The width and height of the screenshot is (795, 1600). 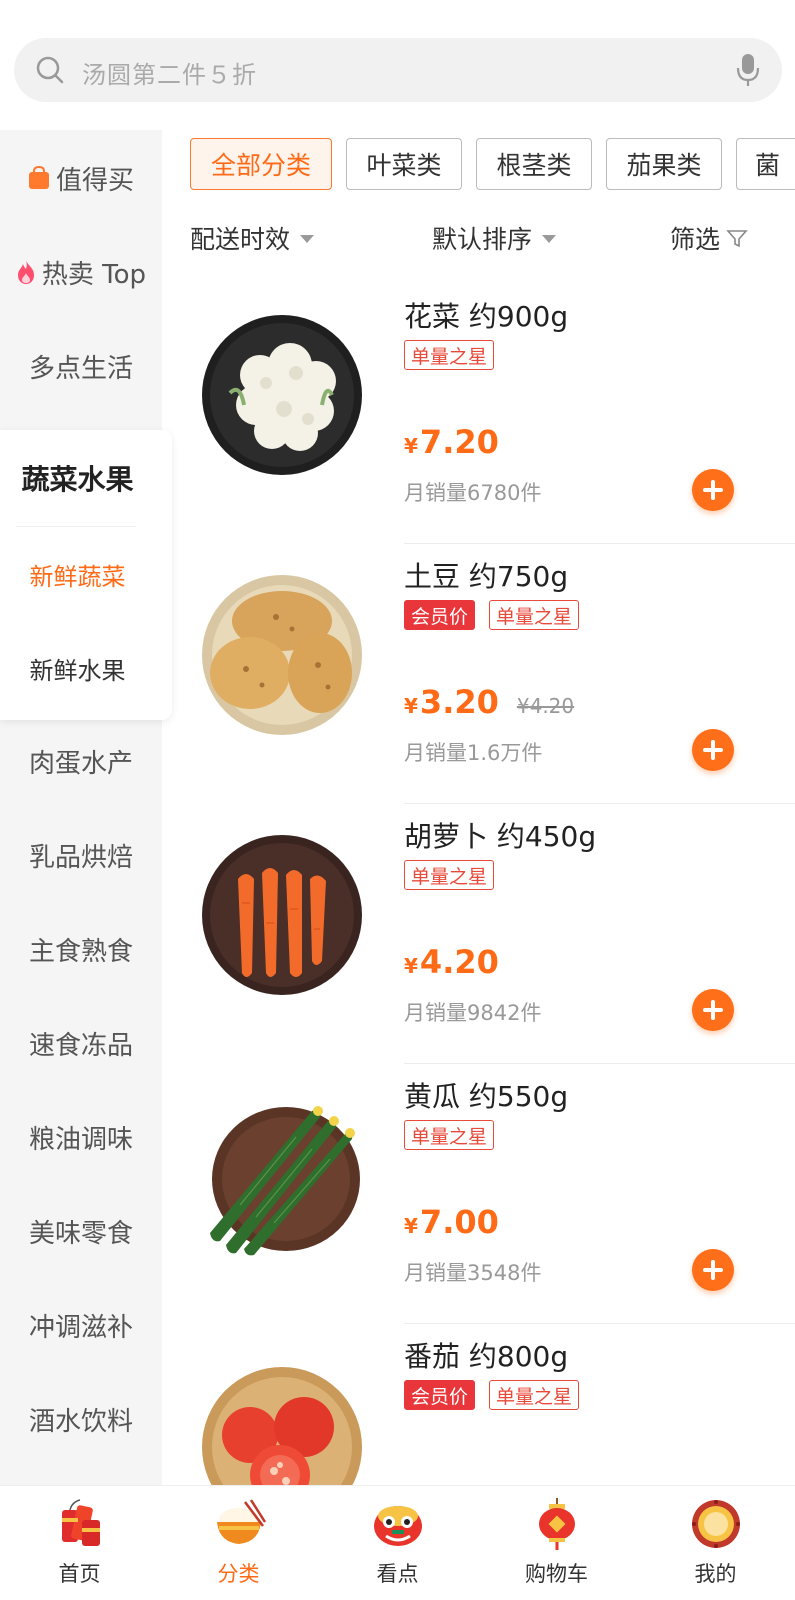 What do you see at coordinates (482, 239) in the screenshot?
I see `sort-default-label: 默认排序` at bounding box center [482, 239].